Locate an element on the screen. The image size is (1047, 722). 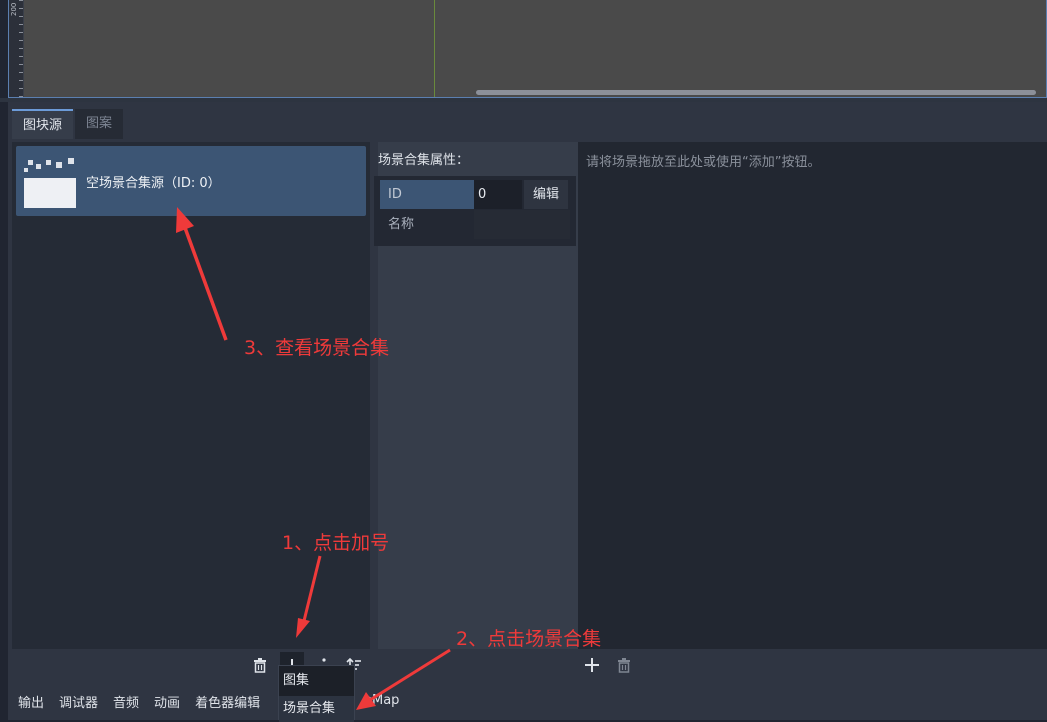
horizontal-scrollbar is located at coordinates (756, 92).